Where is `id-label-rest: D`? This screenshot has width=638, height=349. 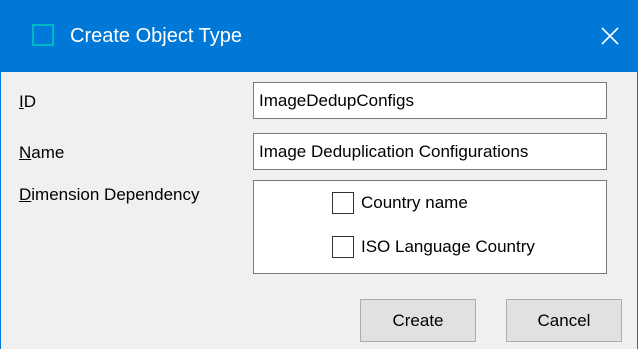
id-label-rest: D is located at coordinates (30, 101).